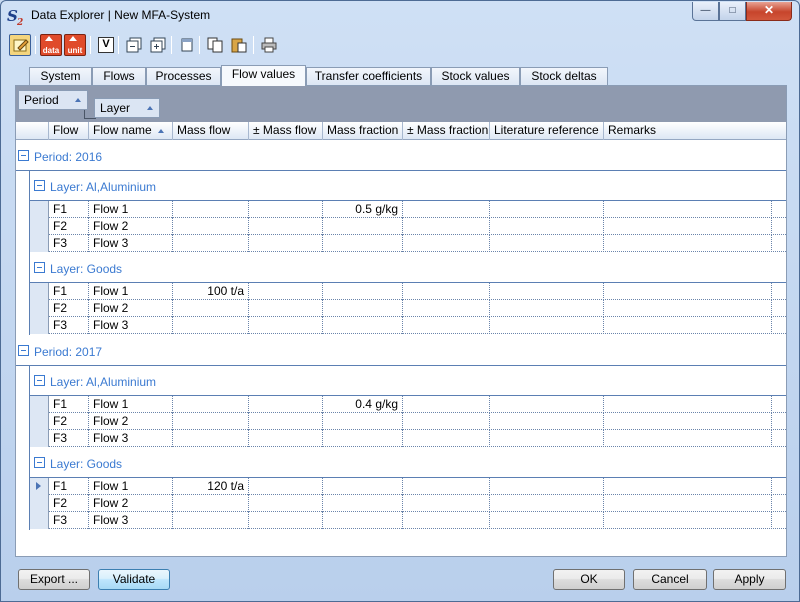  I want to click on col-header-pm-mass-fraction: ± Mass fraction, so click(446, 131).